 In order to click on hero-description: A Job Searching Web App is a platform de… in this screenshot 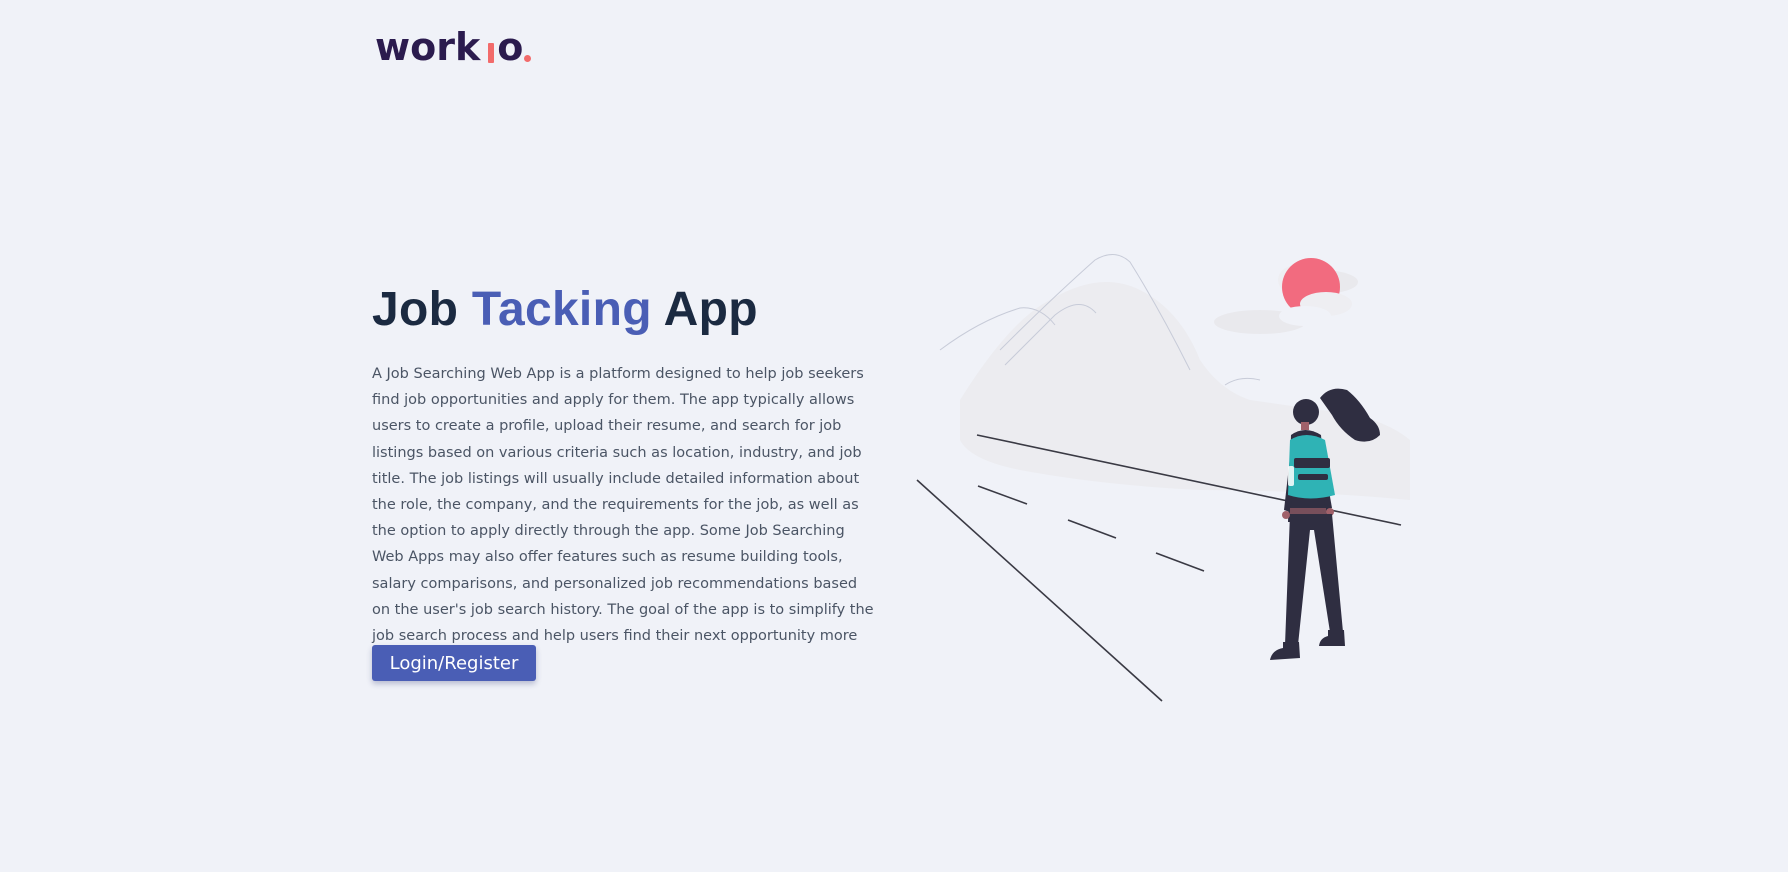, I will do `click(623, 518)`.